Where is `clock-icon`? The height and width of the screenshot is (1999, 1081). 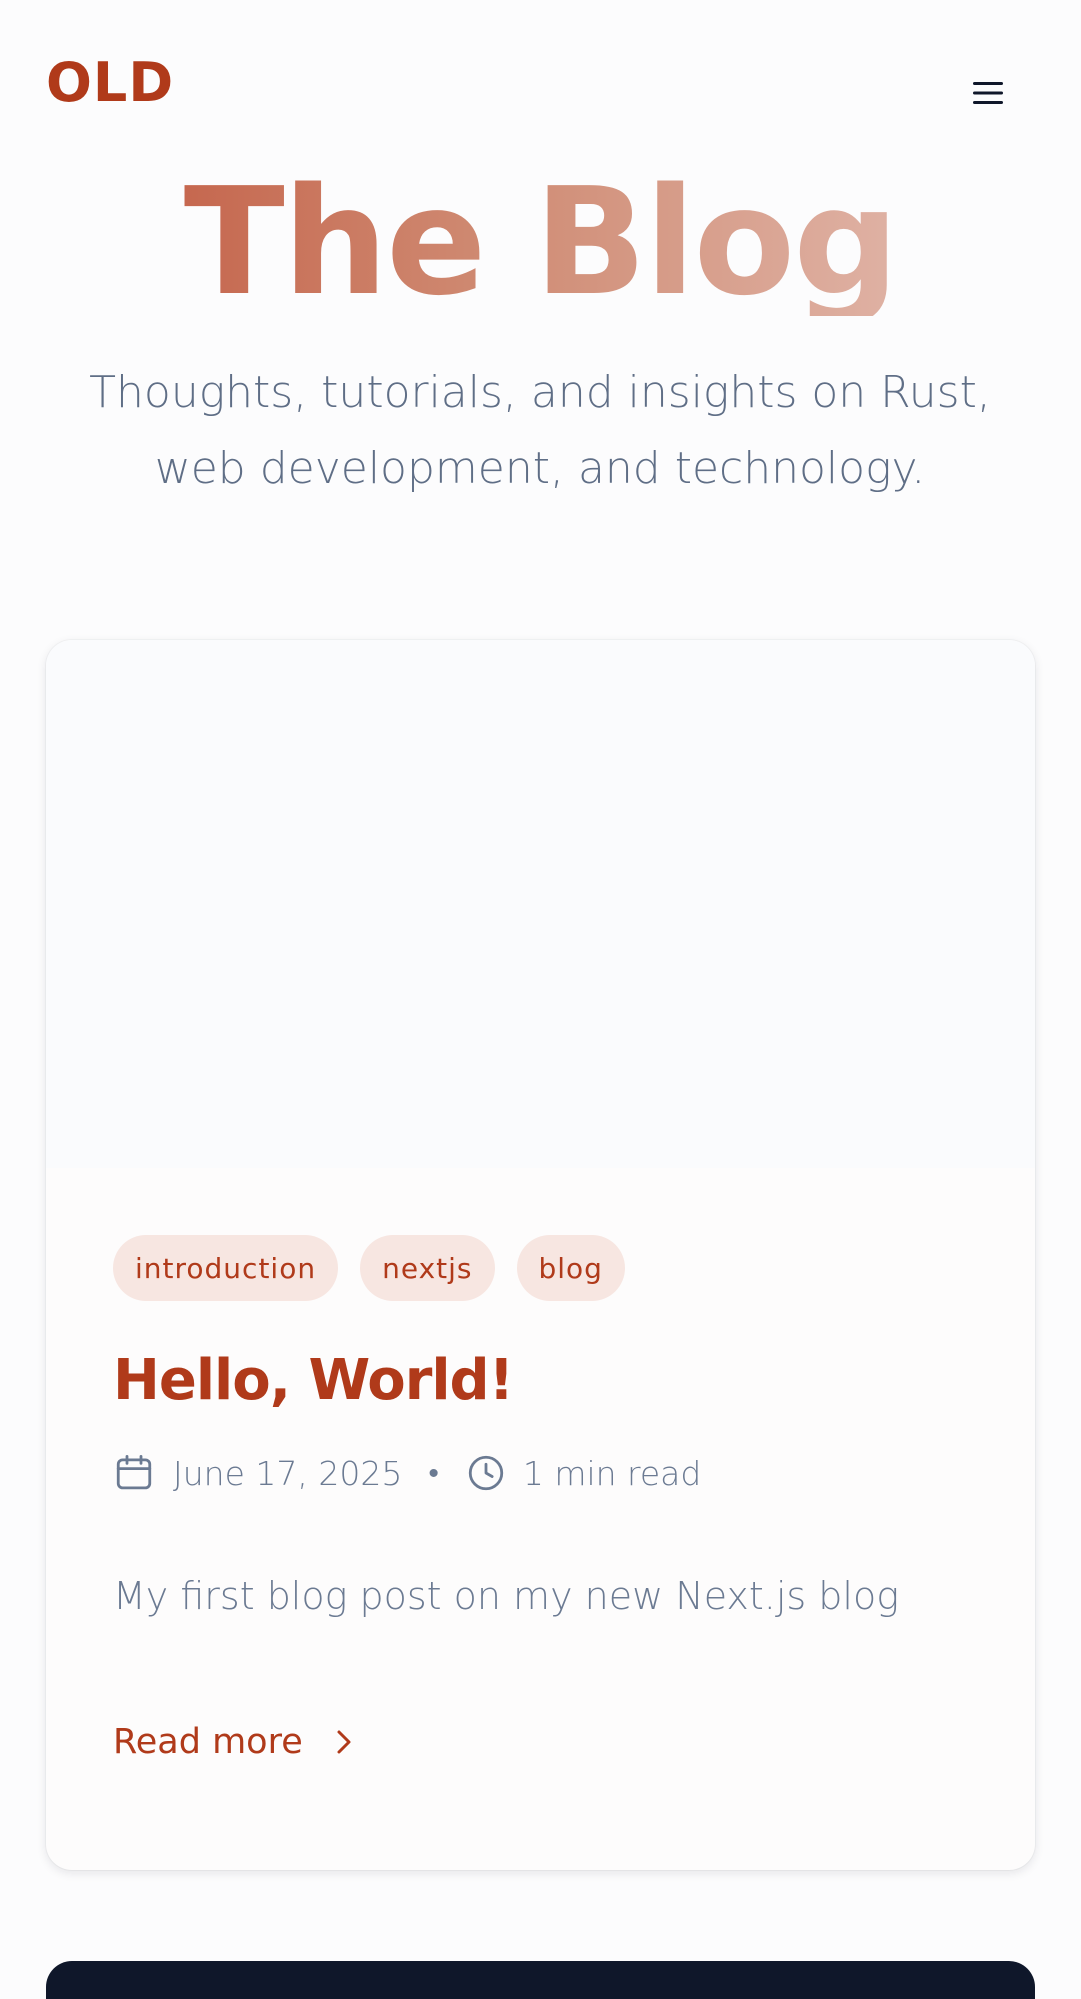
clock-icon is located at coordinates (486, 1473).